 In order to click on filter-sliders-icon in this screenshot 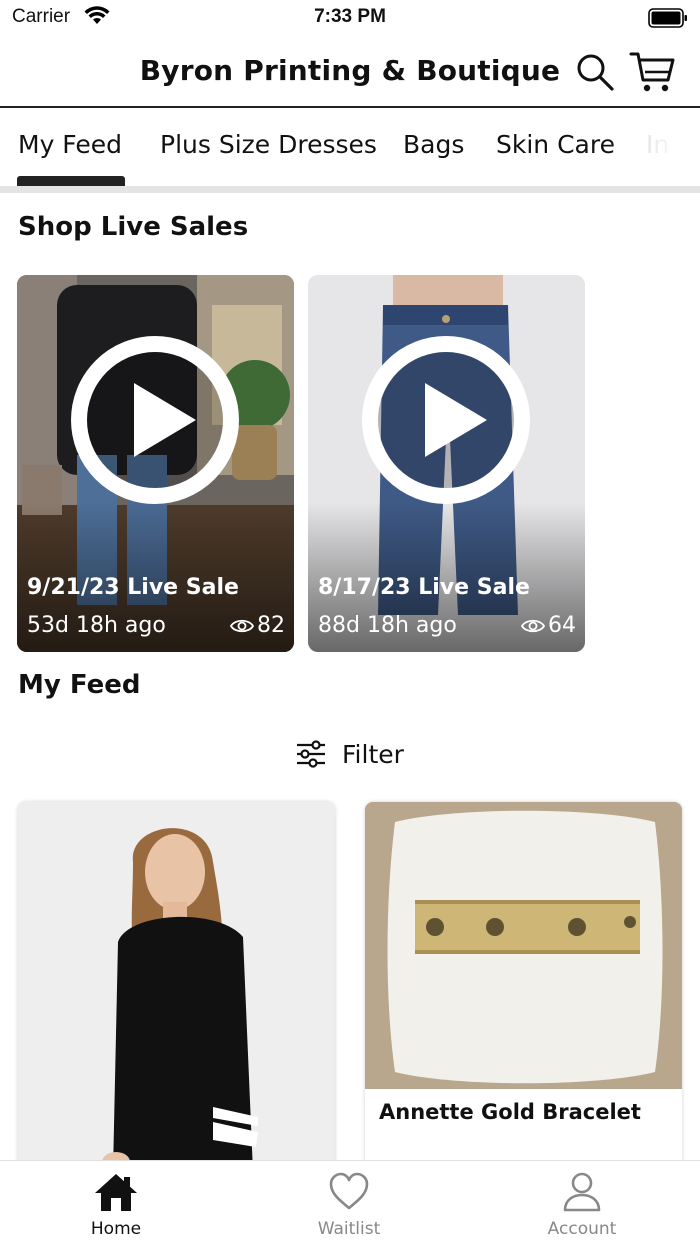, I will do `click(311, 754)`.